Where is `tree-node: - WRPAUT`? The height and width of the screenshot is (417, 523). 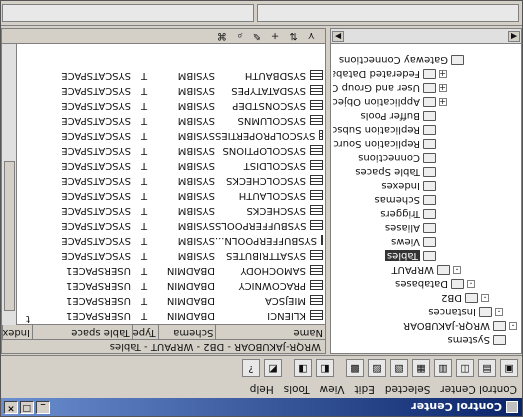 tree-node: - WRPAUT is located at coordinates (426, 270).